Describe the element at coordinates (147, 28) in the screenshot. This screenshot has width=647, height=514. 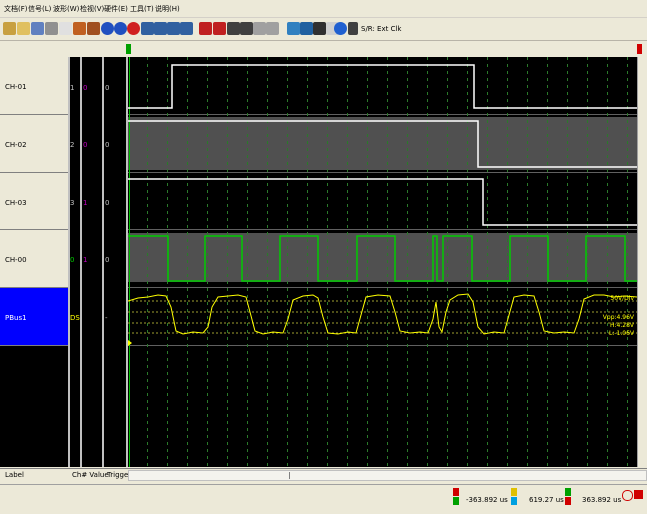
I see `zoom-in-icon` at that location.